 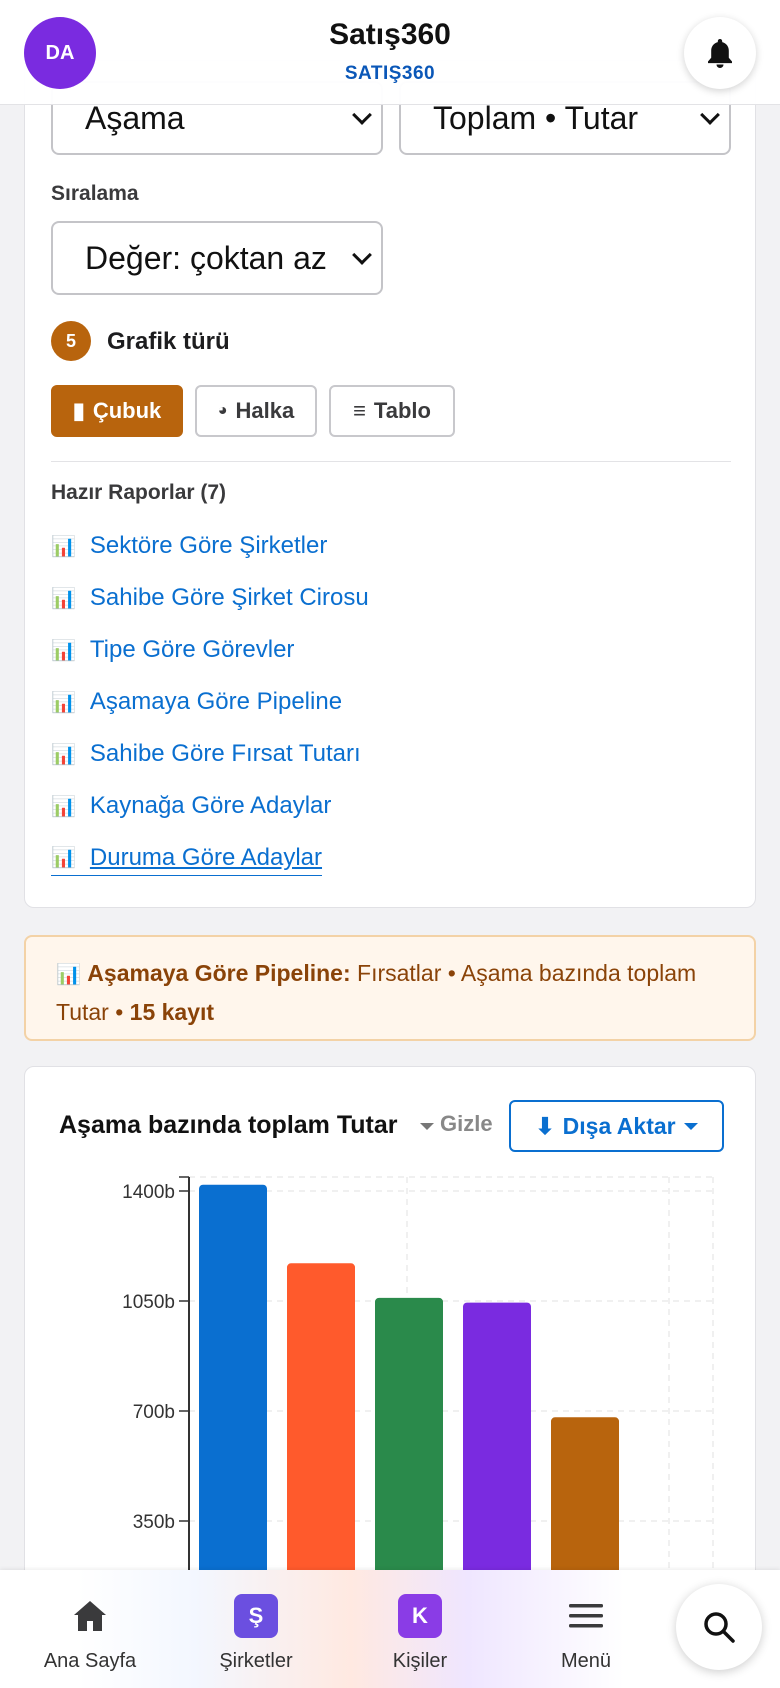 What do you see at coordinates (154, 1412) in the screenshot?
I see `y-tick-label: 700b` at bounding box center [154, 1412].